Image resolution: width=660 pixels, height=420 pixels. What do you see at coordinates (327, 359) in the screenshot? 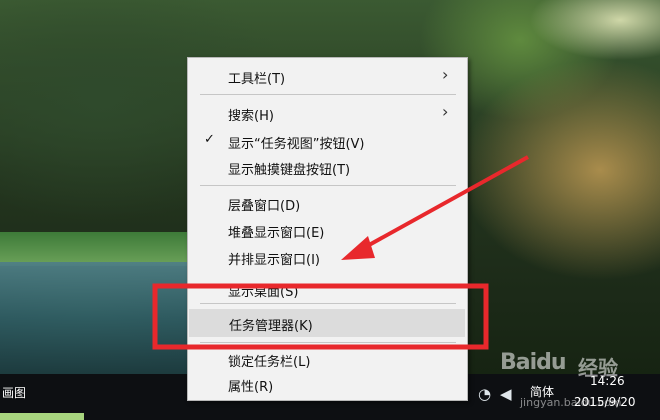
I see `menu-item-lock-taskbar: 锁定任务栏(L)` at bounding box center [327, 359].